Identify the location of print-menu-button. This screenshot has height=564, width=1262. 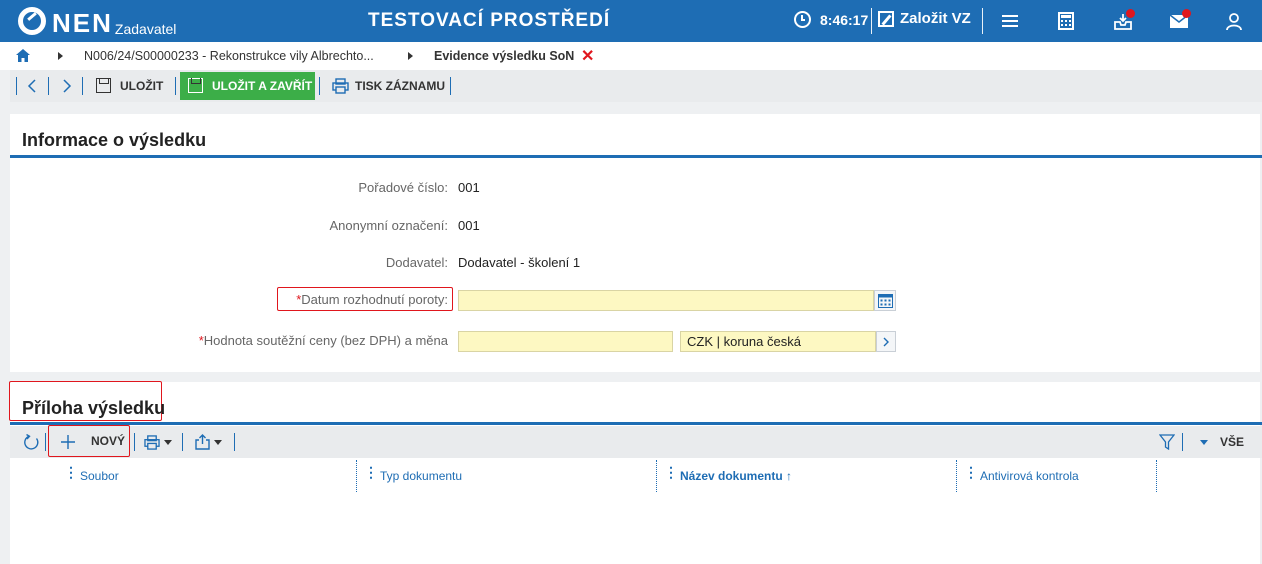
(158, 442).